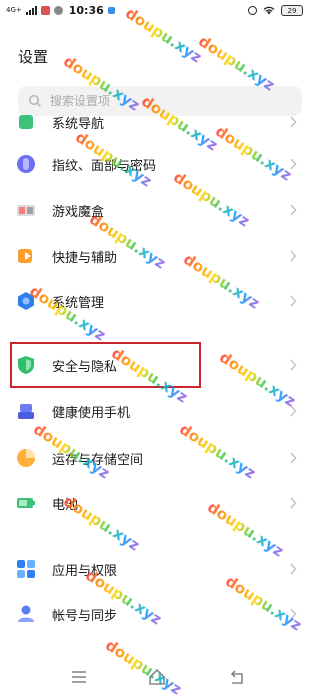 The image size is (320, 700). Describe the element at coordinates (14, 10) in the screenshot. I see `network-type-label: 4G+` at that location.